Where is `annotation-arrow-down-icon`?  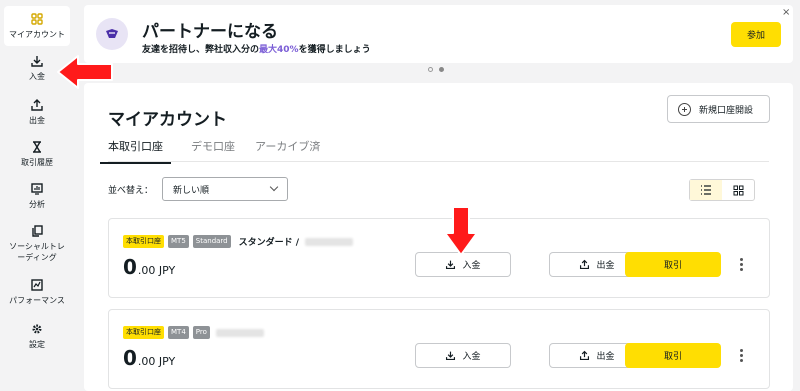
annotation-arrow-down-icon is located at coordinates (461, 231).